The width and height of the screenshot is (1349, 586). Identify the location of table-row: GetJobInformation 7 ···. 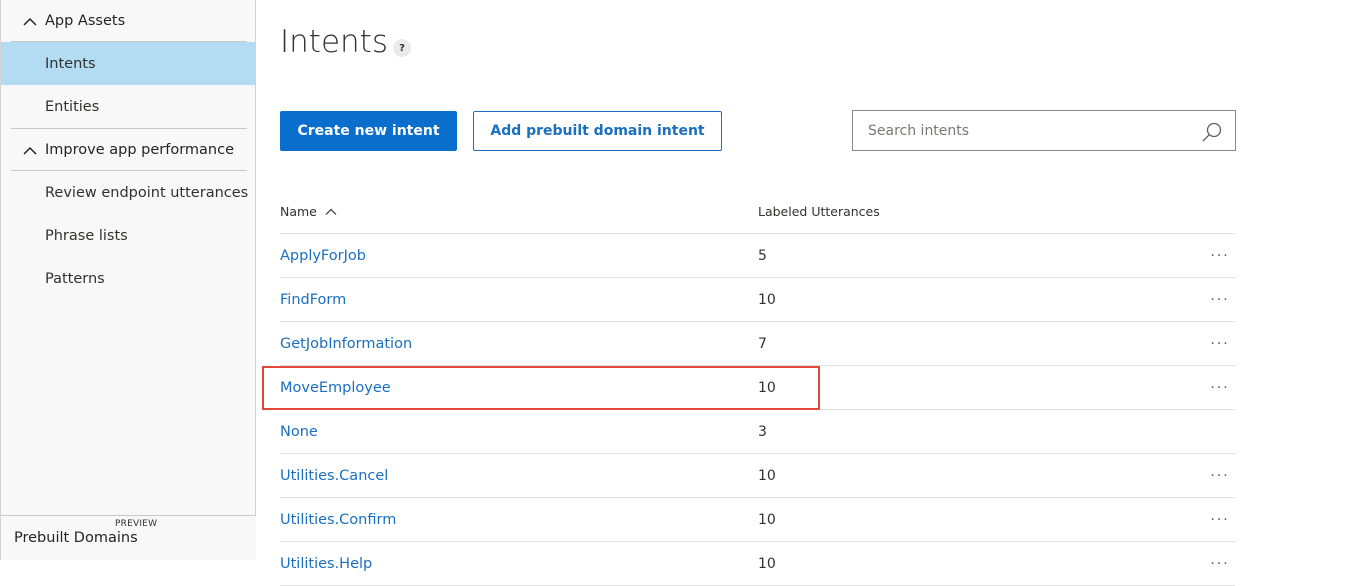
(757, 344).